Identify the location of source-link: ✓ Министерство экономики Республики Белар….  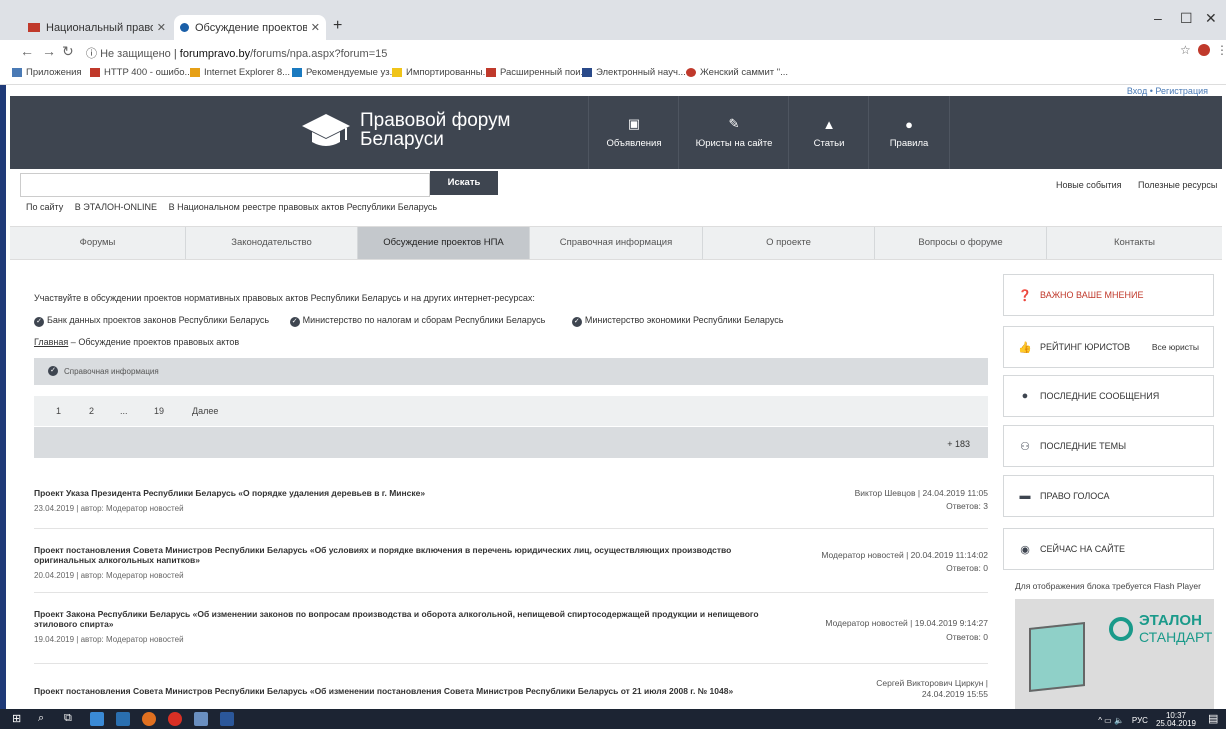
(677, 321).